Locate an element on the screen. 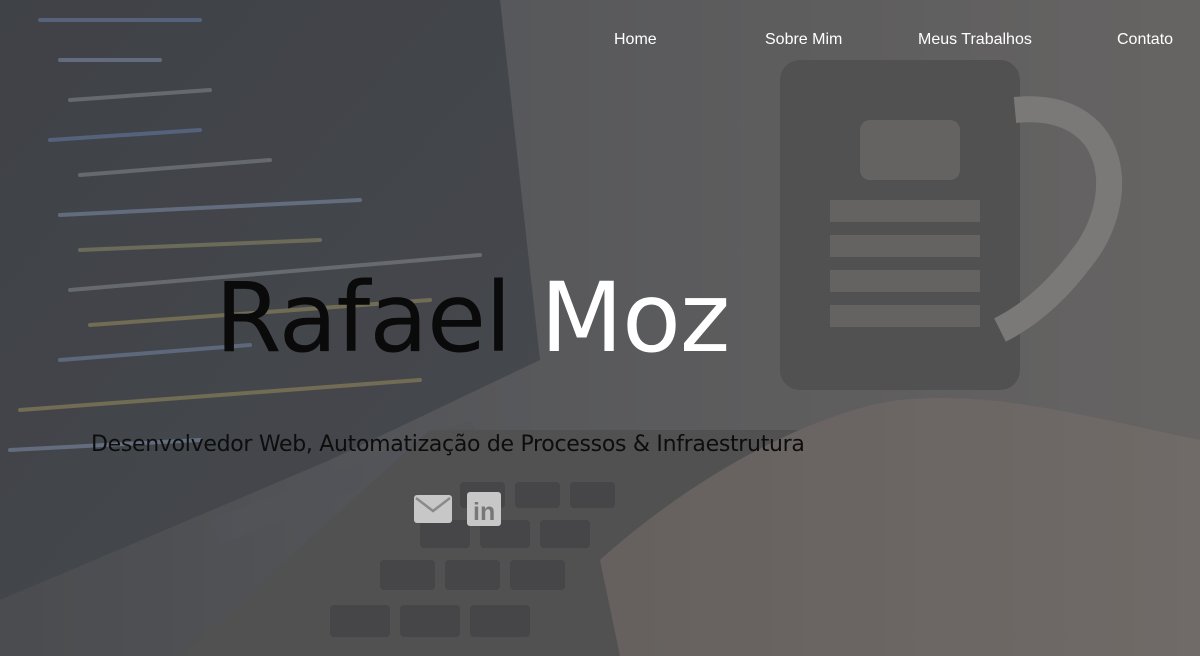  name-last: Moz is located at coordinates (635, 318).